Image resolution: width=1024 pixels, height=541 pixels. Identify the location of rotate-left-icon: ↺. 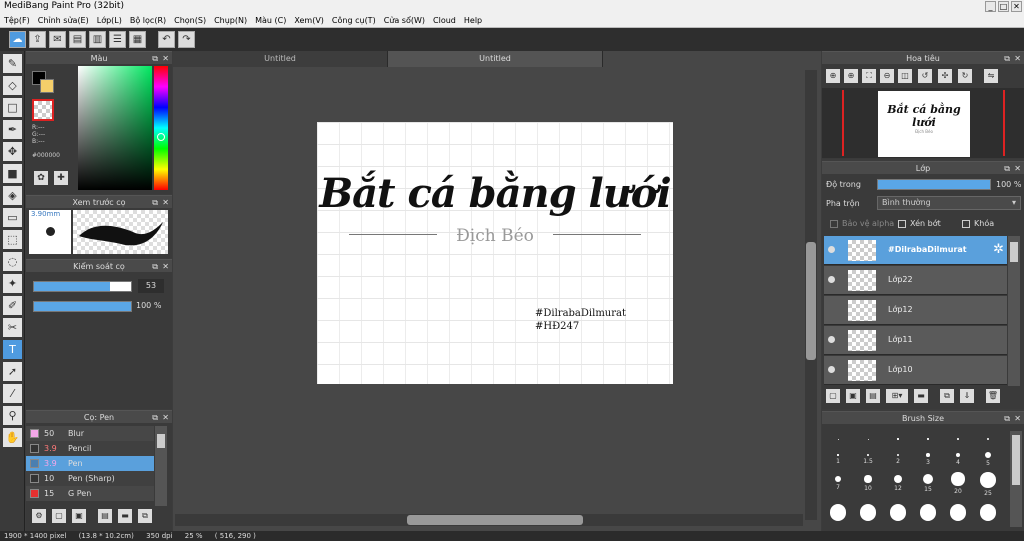
(925, 76).